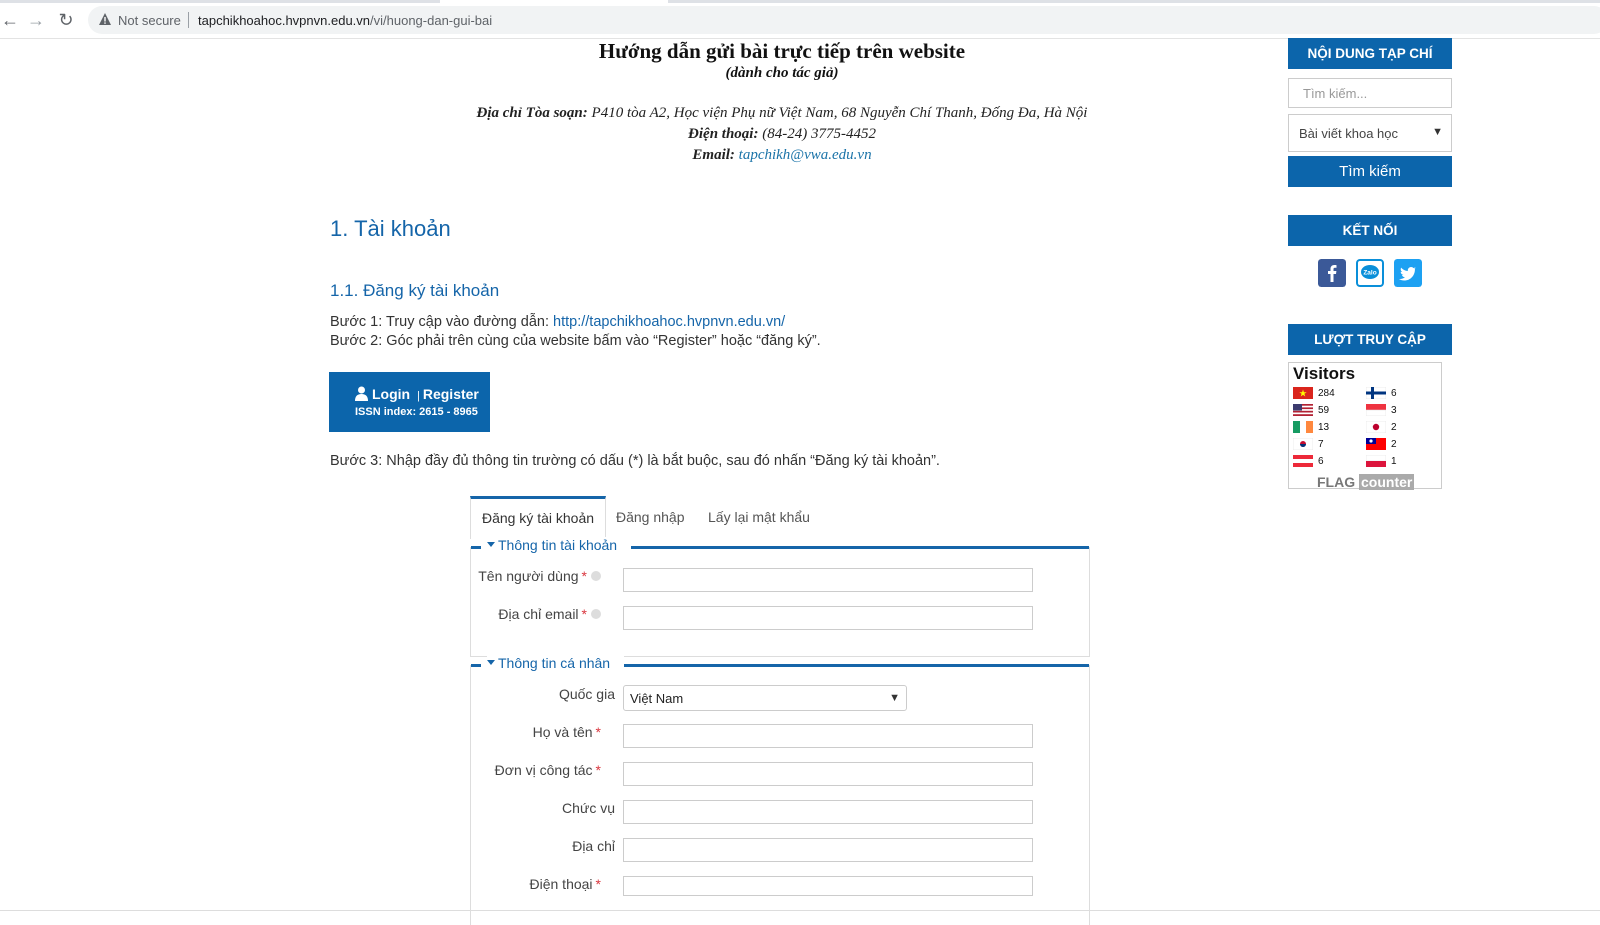 This screenshot has width=1600, height=925. Describe the element at coordinates (759, 516) in the screenshot. I see `tab-forgot-password: Lấy lại mật khẩu` at that location.